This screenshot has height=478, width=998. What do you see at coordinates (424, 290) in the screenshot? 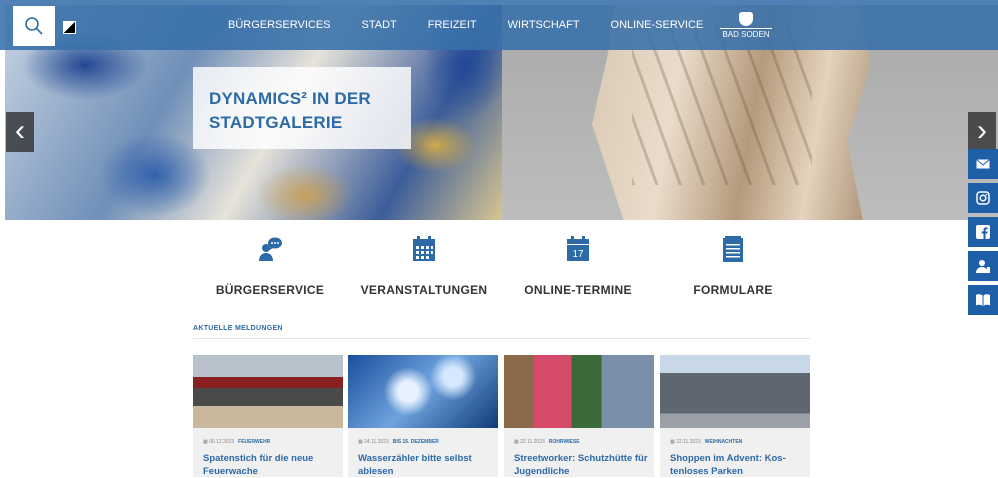
I see `service-label: VERANSTALTUNGEN` at bounding box center [424, 290].